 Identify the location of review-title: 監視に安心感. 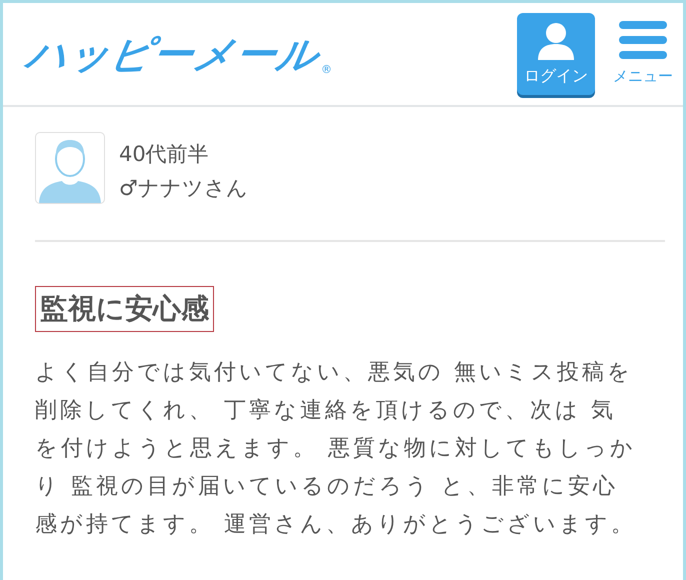
(124, 309).